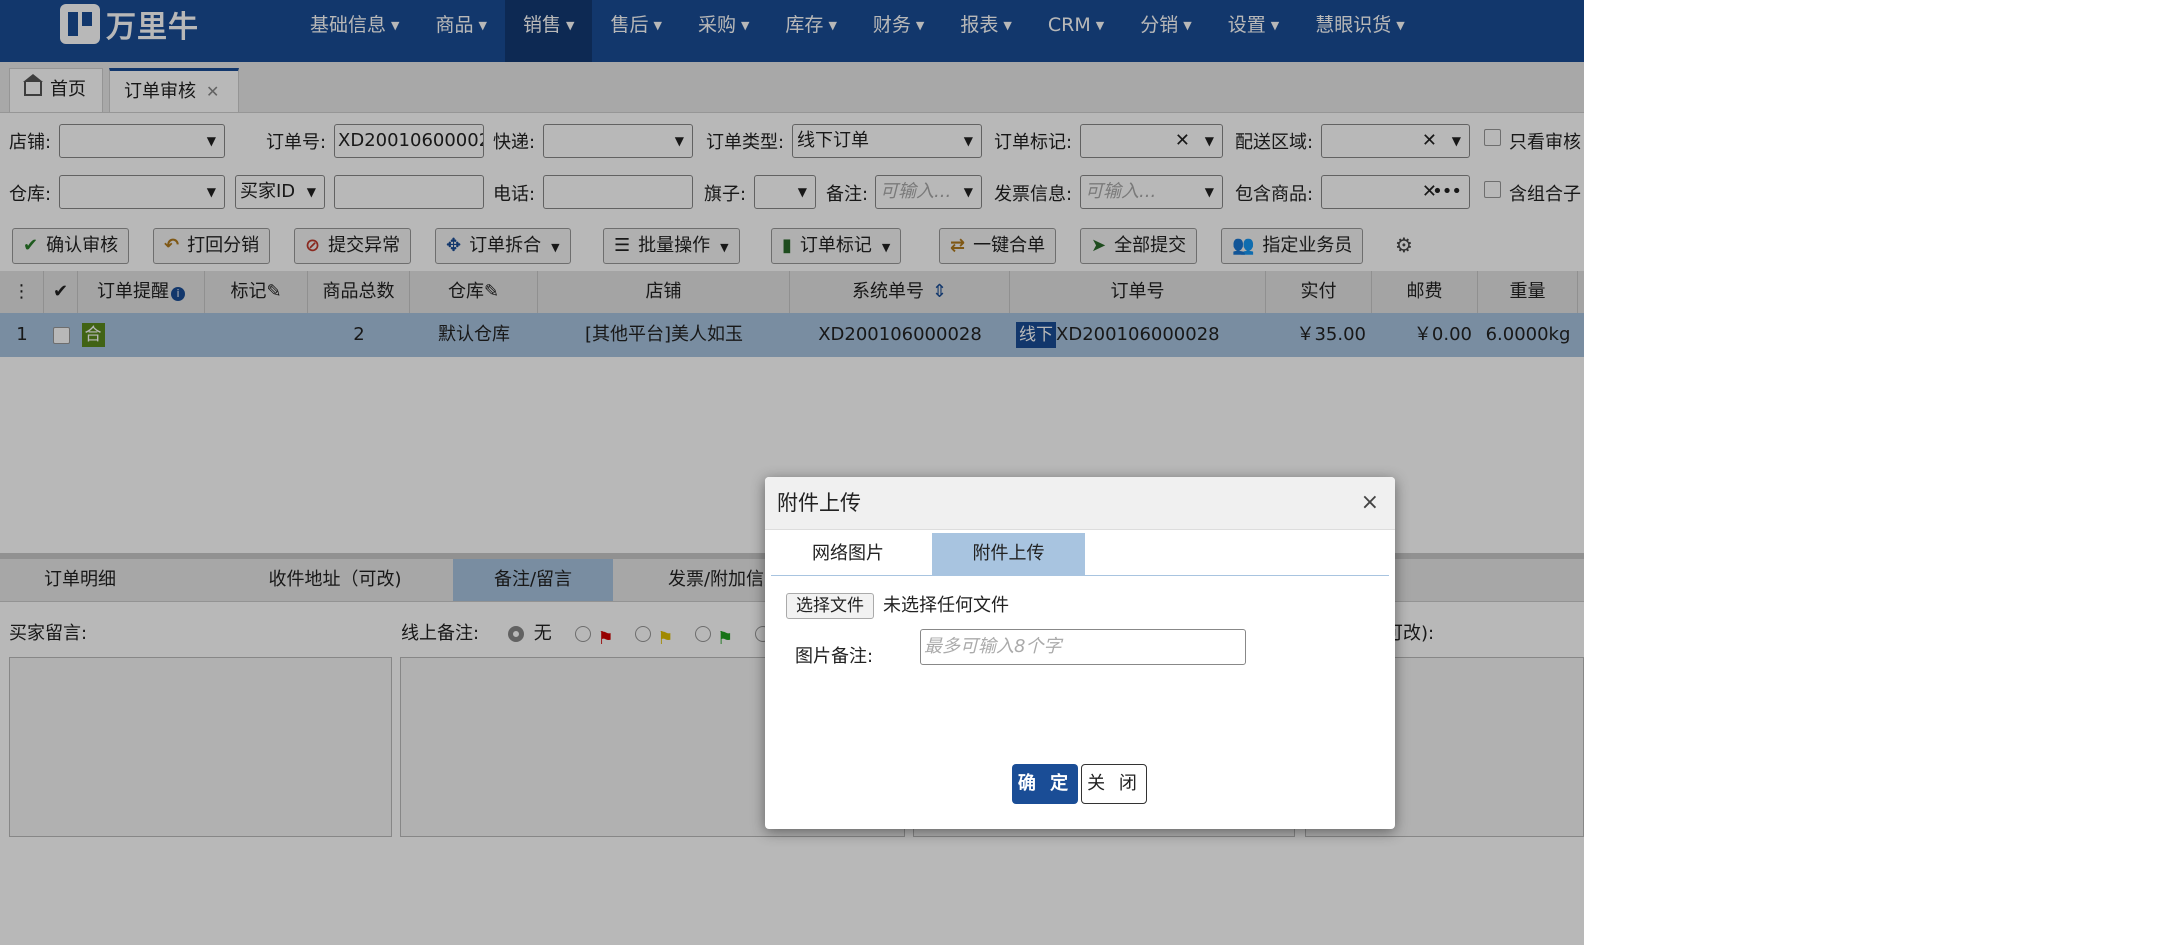  Describe the element at coordinates (946, 605) in the screenshot. I see `no-file-text: 未选择任何文件` at that location.